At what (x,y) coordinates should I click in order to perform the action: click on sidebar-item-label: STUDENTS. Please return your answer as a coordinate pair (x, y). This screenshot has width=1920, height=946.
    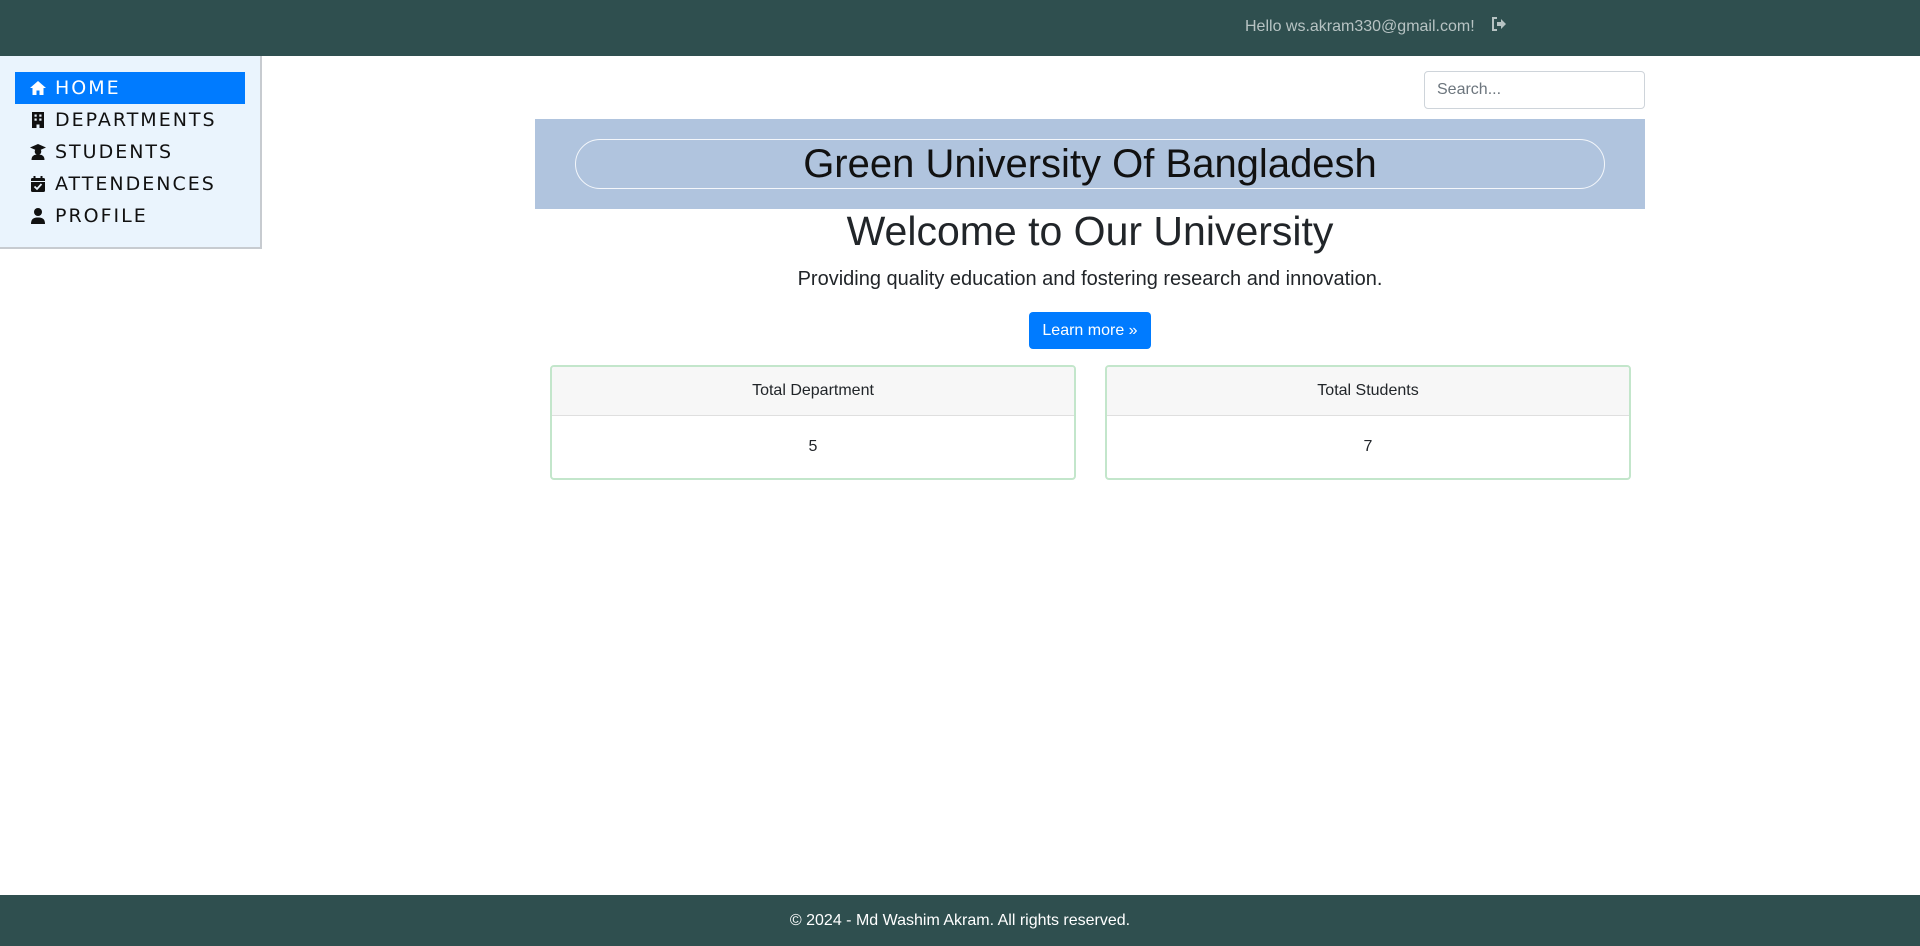
    Looking at the image, I should click on (114, 152).